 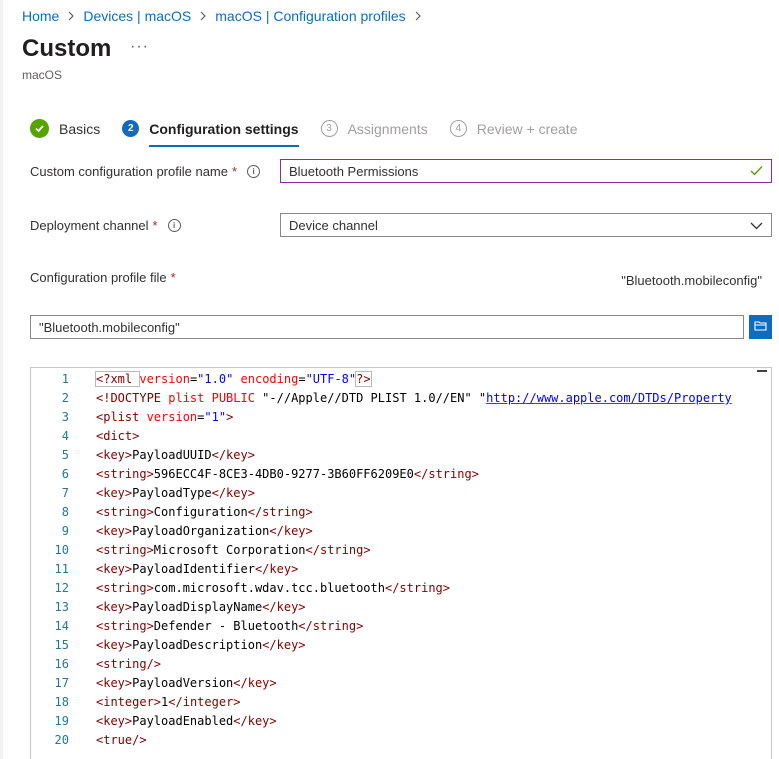 I want to click on code-text: <key>PayloadEnabled</key>, so click(x=173, y=721).